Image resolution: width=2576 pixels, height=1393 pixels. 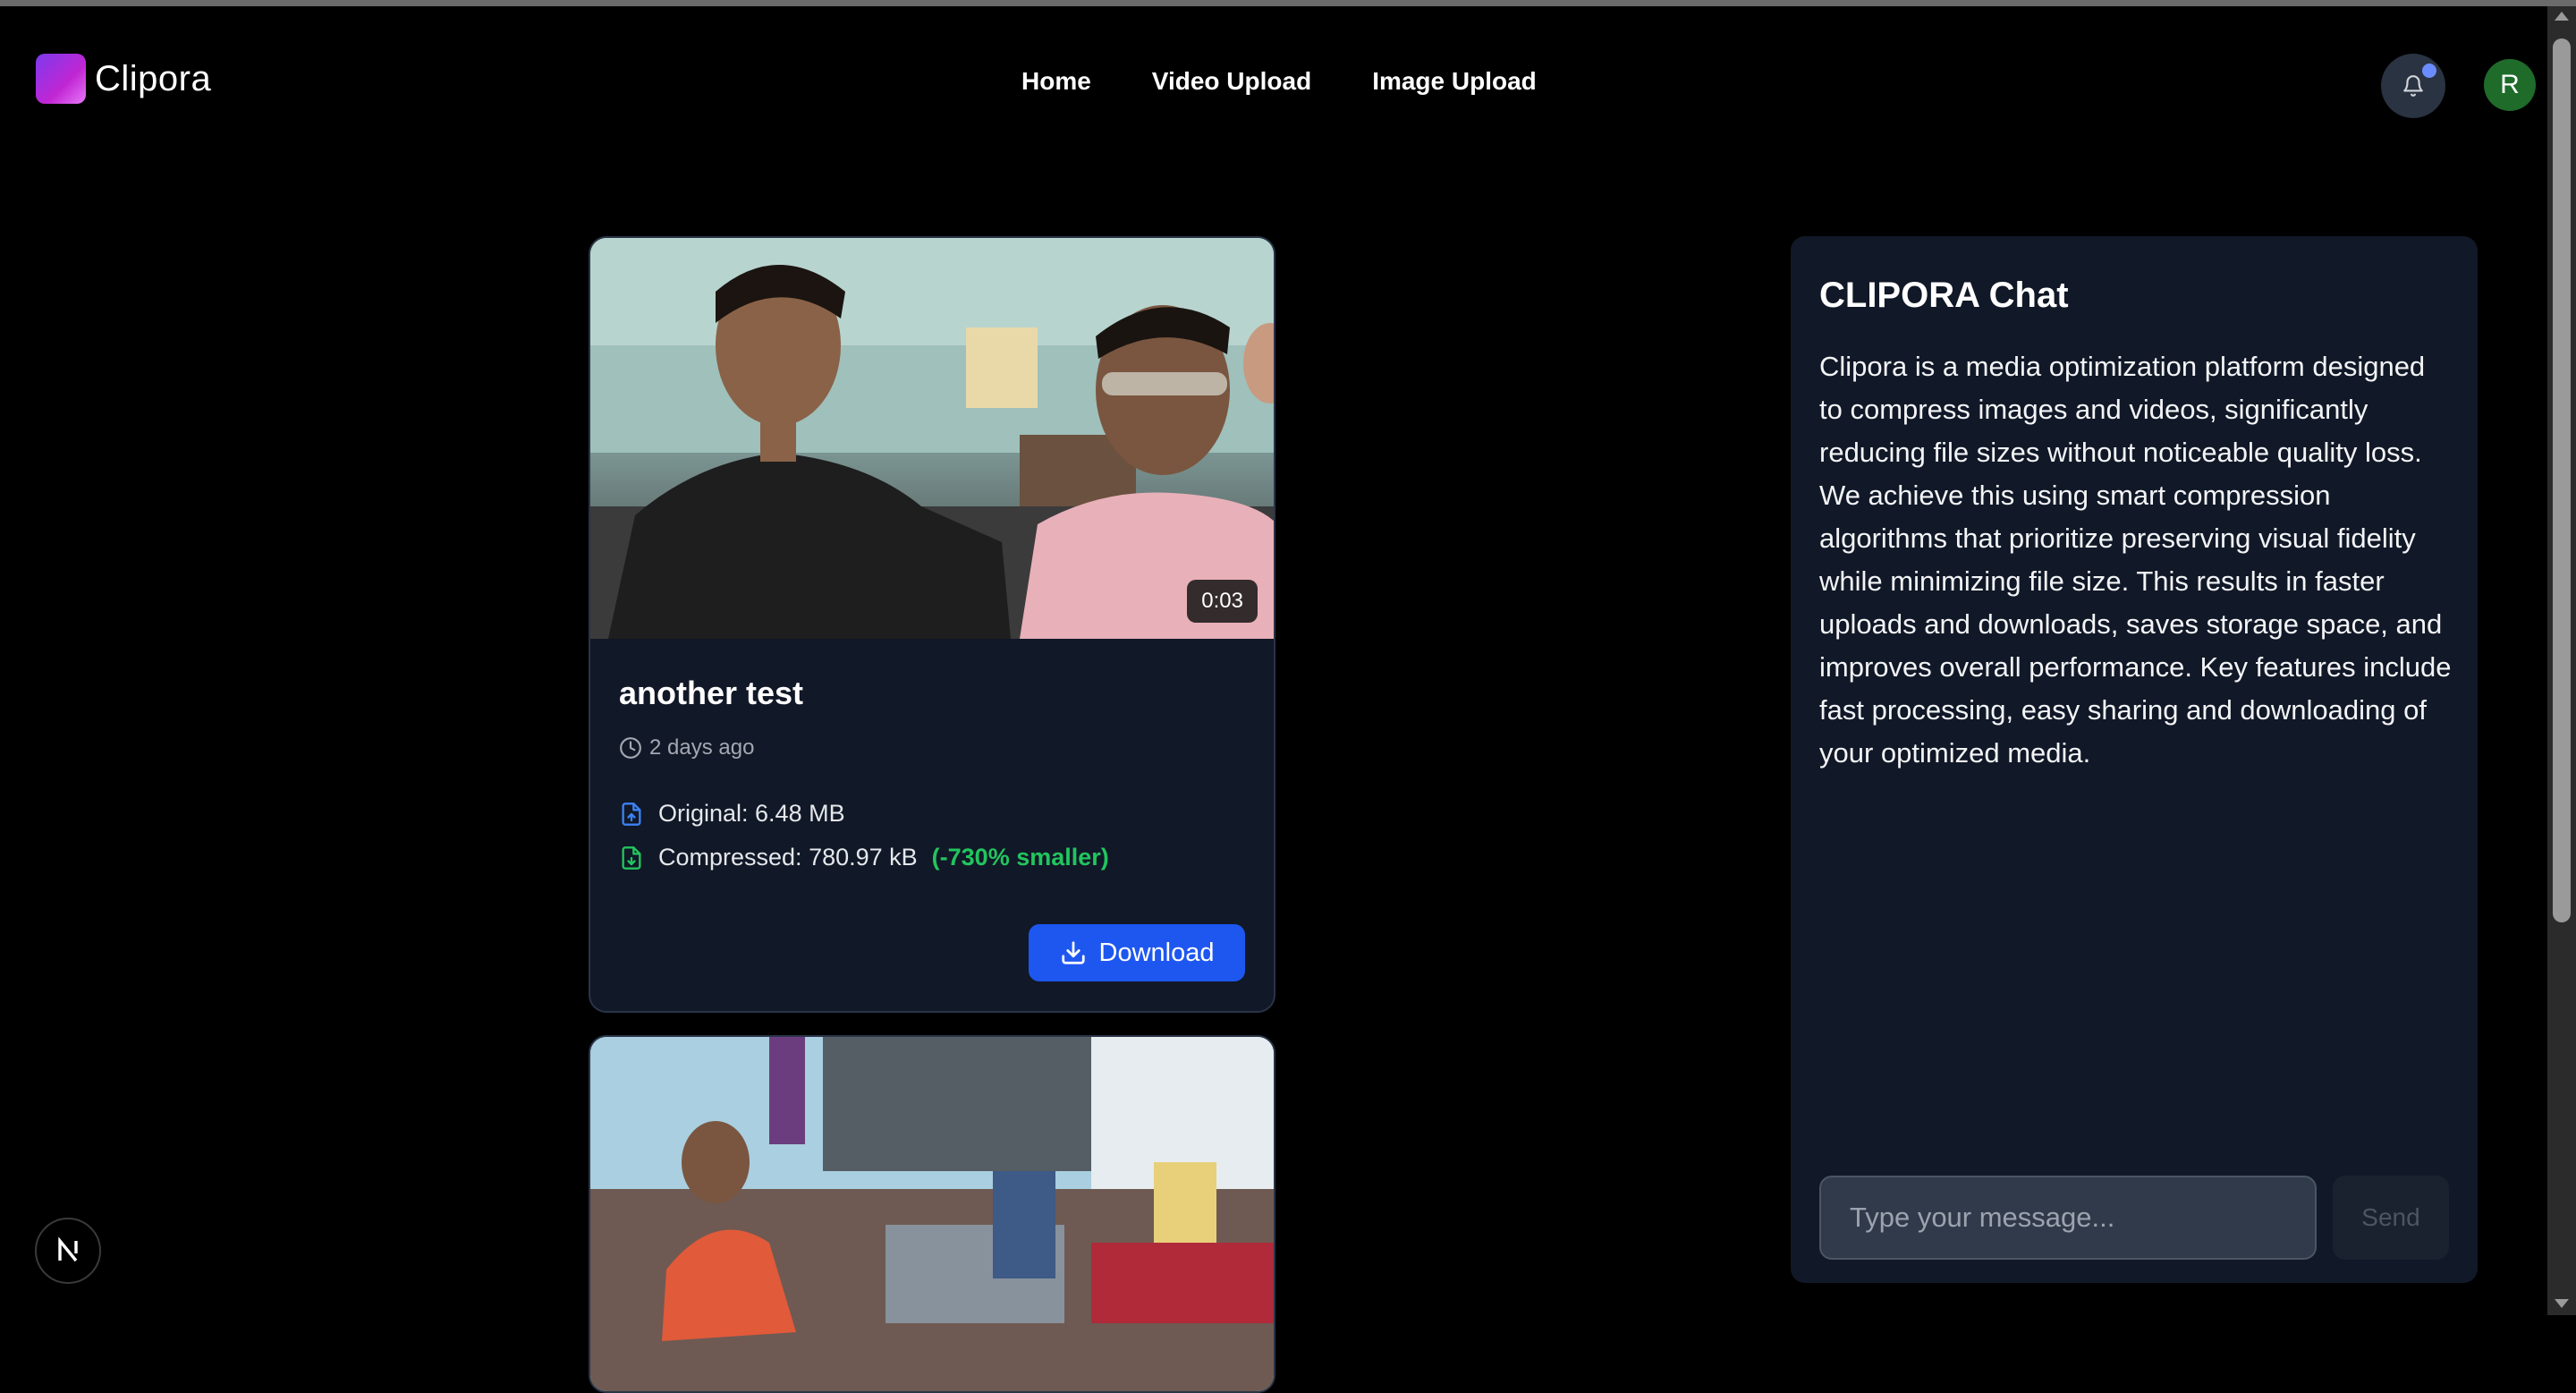 I want to click on browser-top-border, so click(x=1288, y=3).